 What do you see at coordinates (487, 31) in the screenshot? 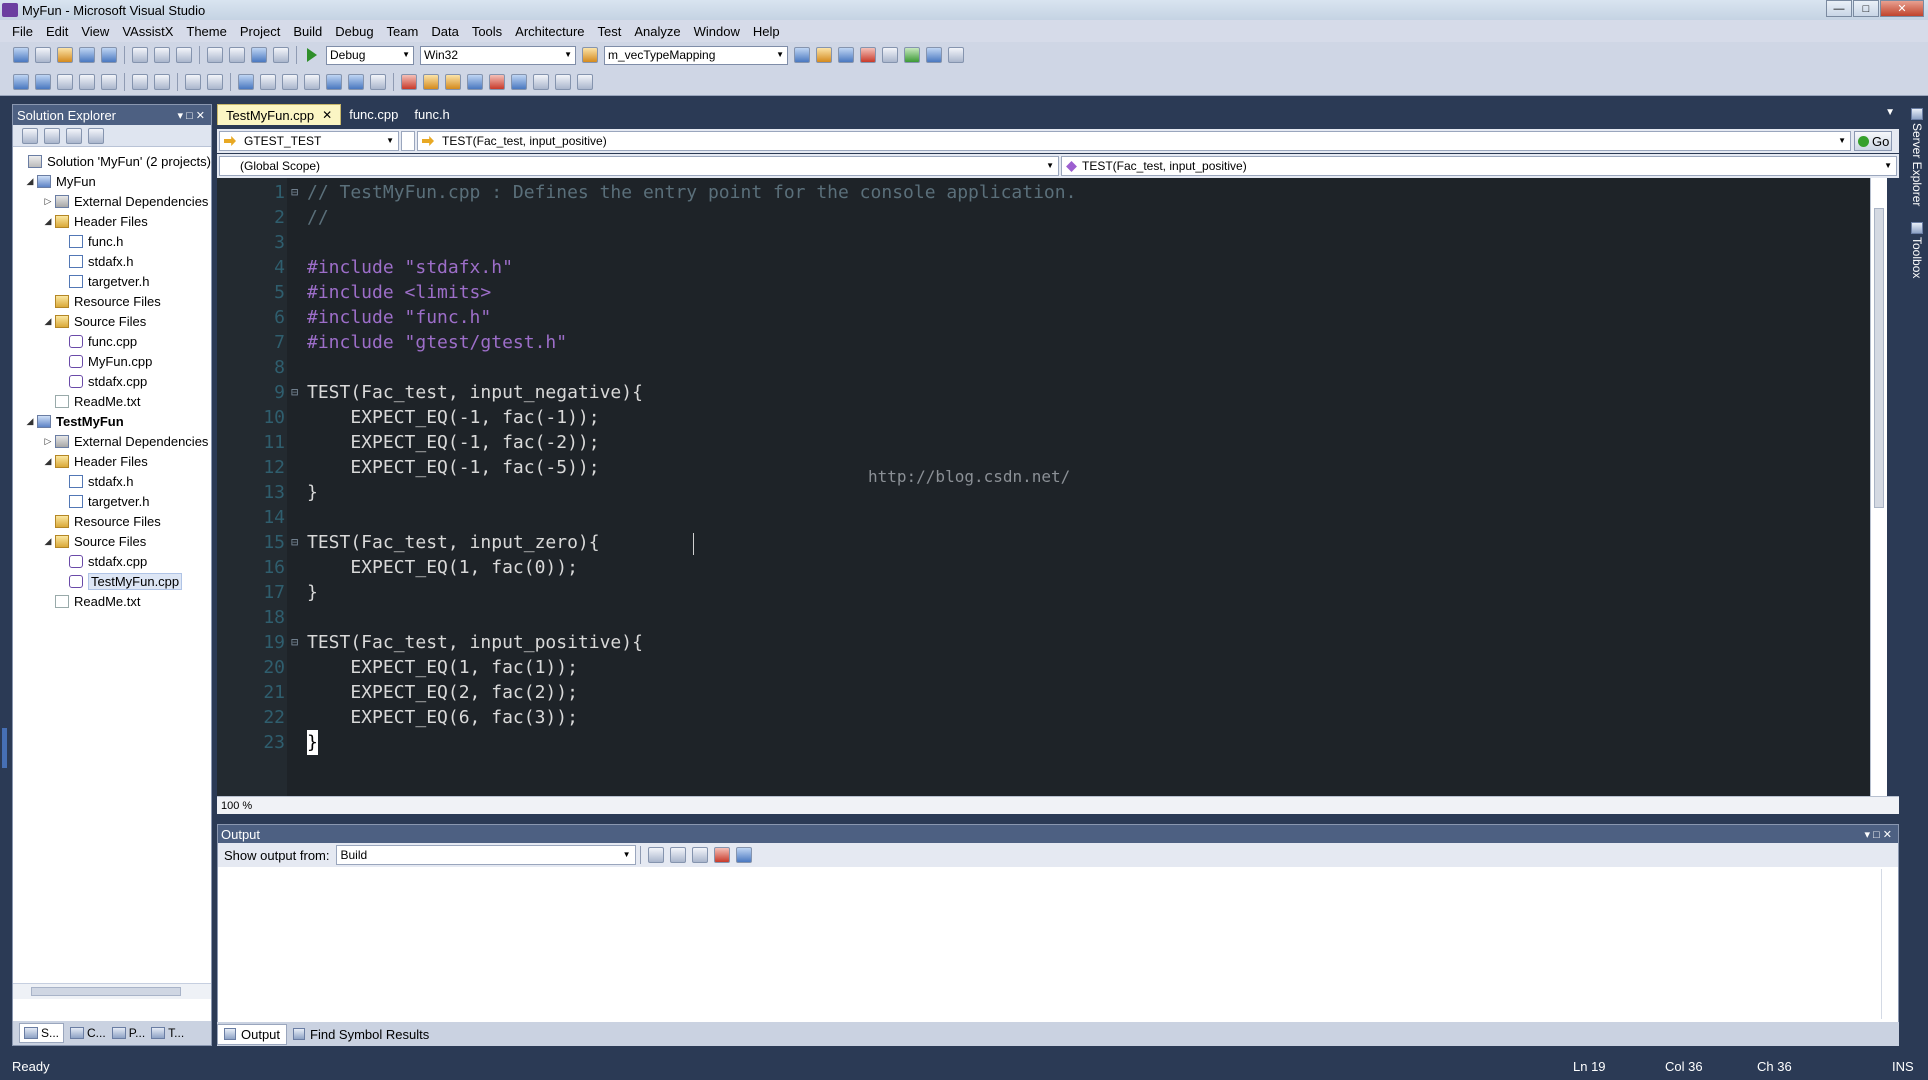
I see `menu-tools: Tools` at bounding box center [487, 31].